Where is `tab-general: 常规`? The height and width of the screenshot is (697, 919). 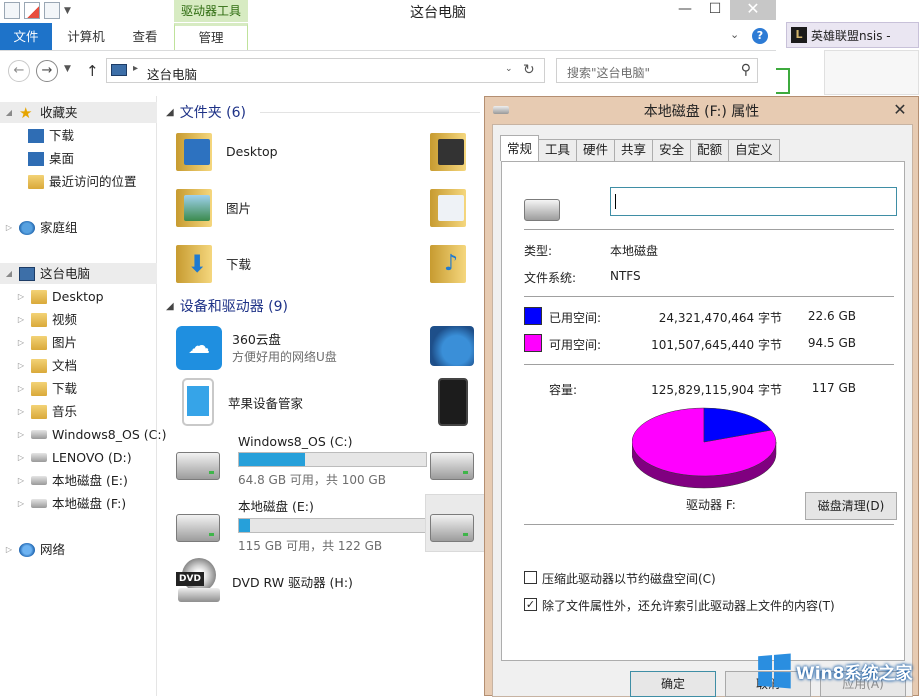 tab-general: 常规 is located at coordinates (520, 148).